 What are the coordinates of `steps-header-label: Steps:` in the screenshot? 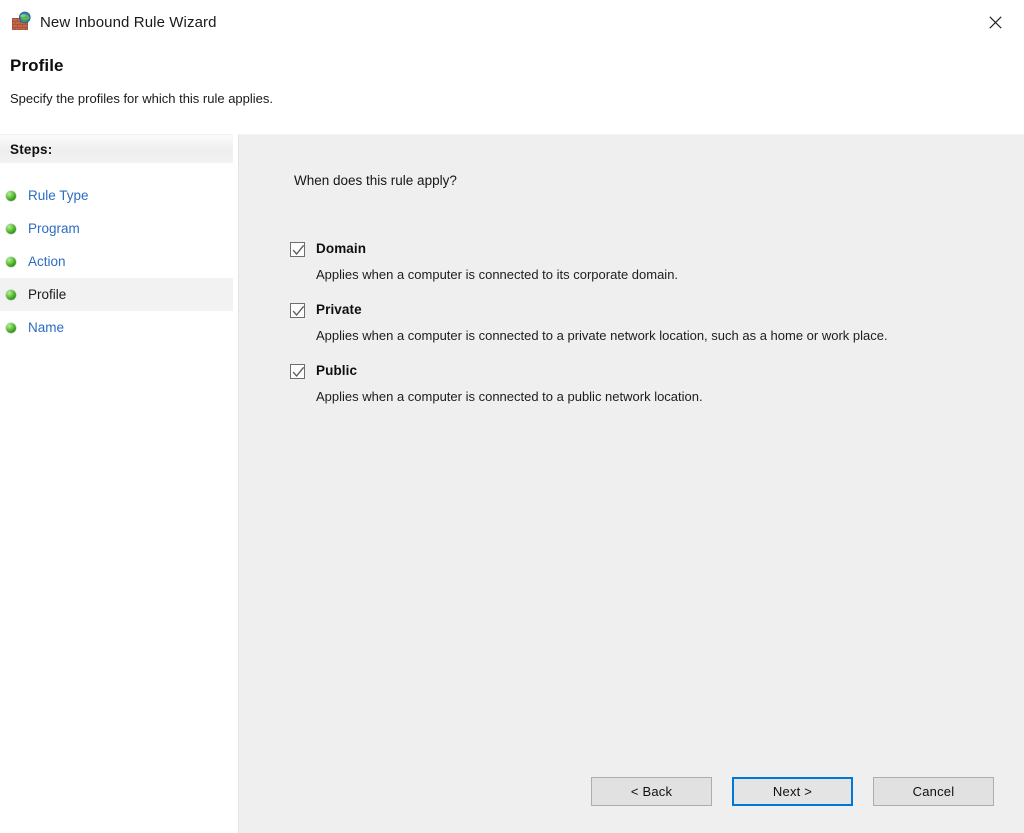 It's located at (31, 149).